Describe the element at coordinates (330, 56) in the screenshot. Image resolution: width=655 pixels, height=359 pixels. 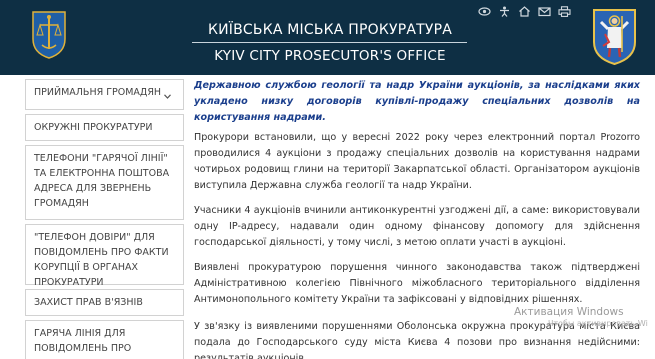
I see `site-title-en: KYIV CITY PROSECUTOR'S OFFICE` at that location.